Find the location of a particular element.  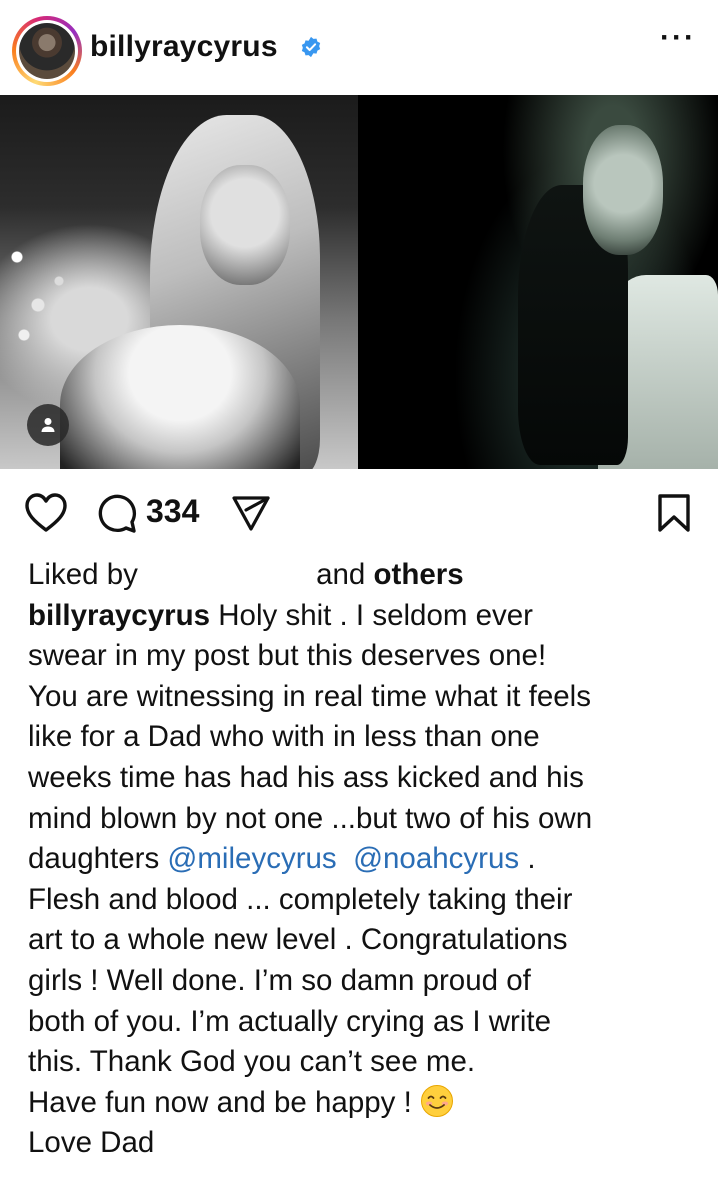

caption-text: . is located at coordinates (527, 859).